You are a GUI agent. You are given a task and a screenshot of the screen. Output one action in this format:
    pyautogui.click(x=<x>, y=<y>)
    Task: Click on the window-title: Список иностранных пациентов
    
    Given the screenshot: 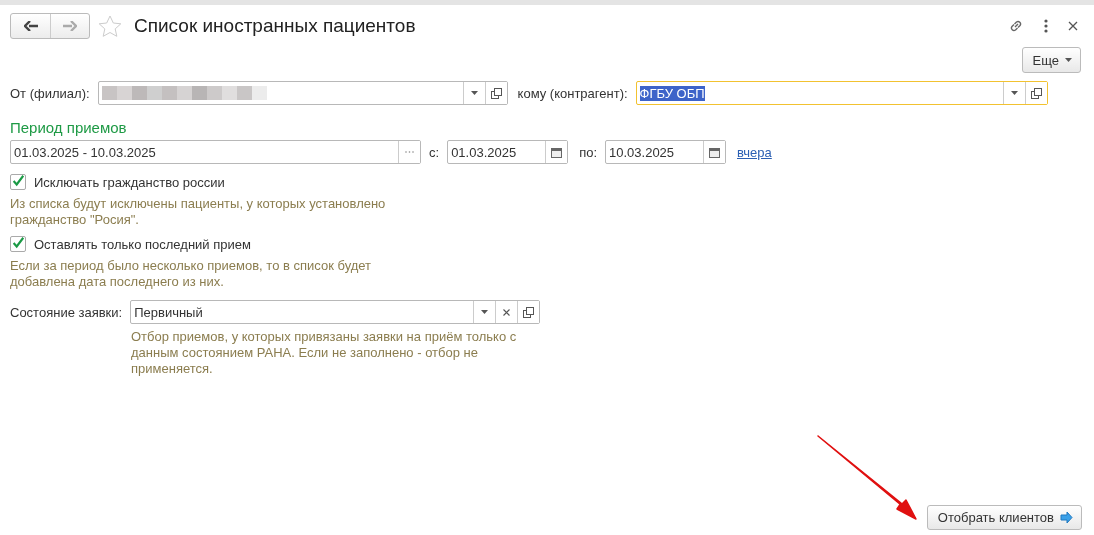 What is the action you would take?
    pyautogui.click(x=275, y=26)
    